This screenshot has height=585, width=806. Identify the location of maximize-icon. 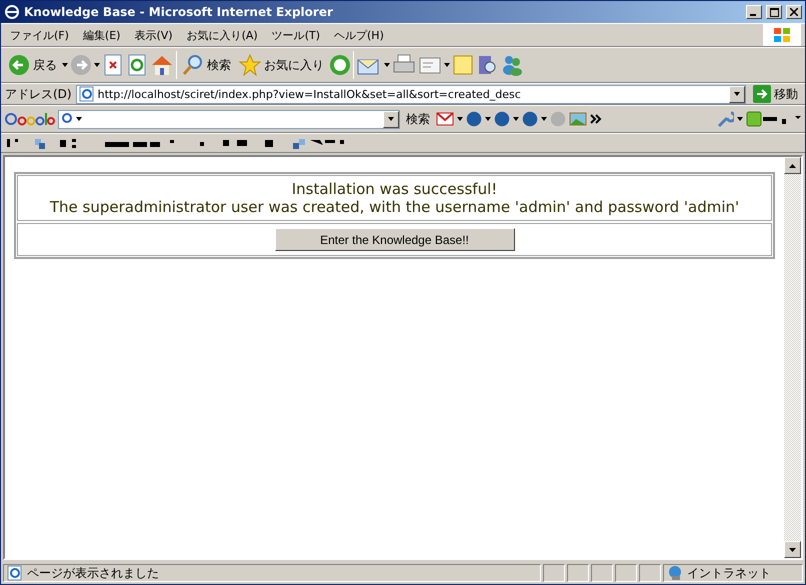
(774, 12).